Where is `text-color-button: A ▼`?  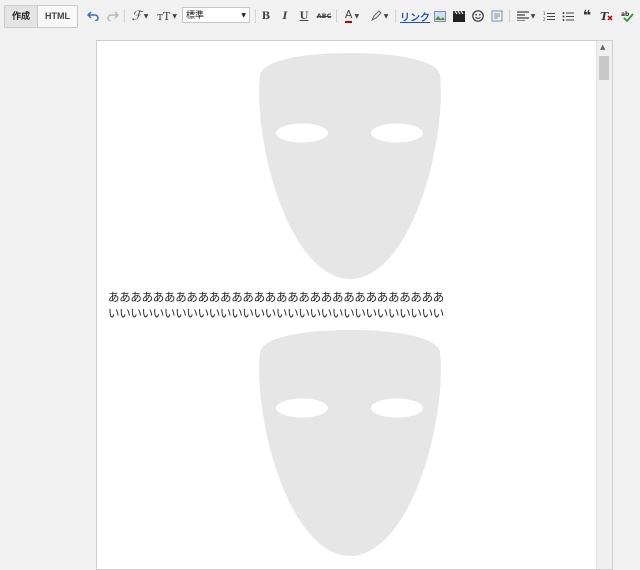
text-color-button: A ▼ is located at coordinates (352, 16).